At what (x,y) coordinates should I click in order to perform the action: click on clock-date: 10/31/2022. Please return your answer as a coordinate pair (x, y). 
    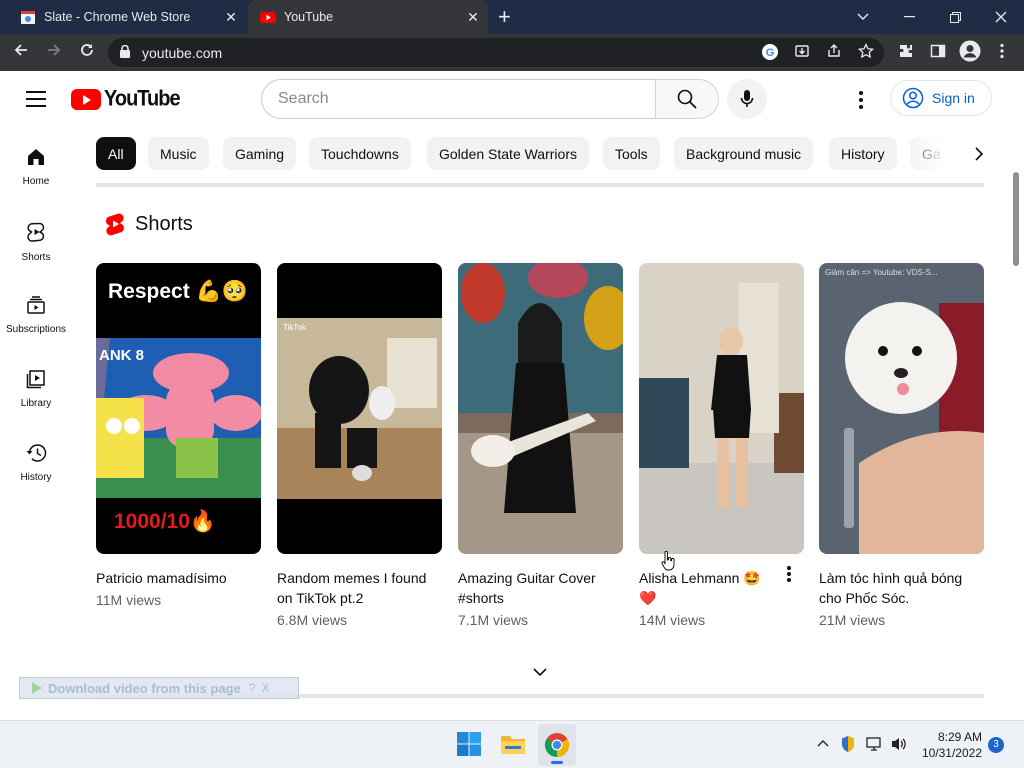
    Looking at the image, I should click on (951, 753).